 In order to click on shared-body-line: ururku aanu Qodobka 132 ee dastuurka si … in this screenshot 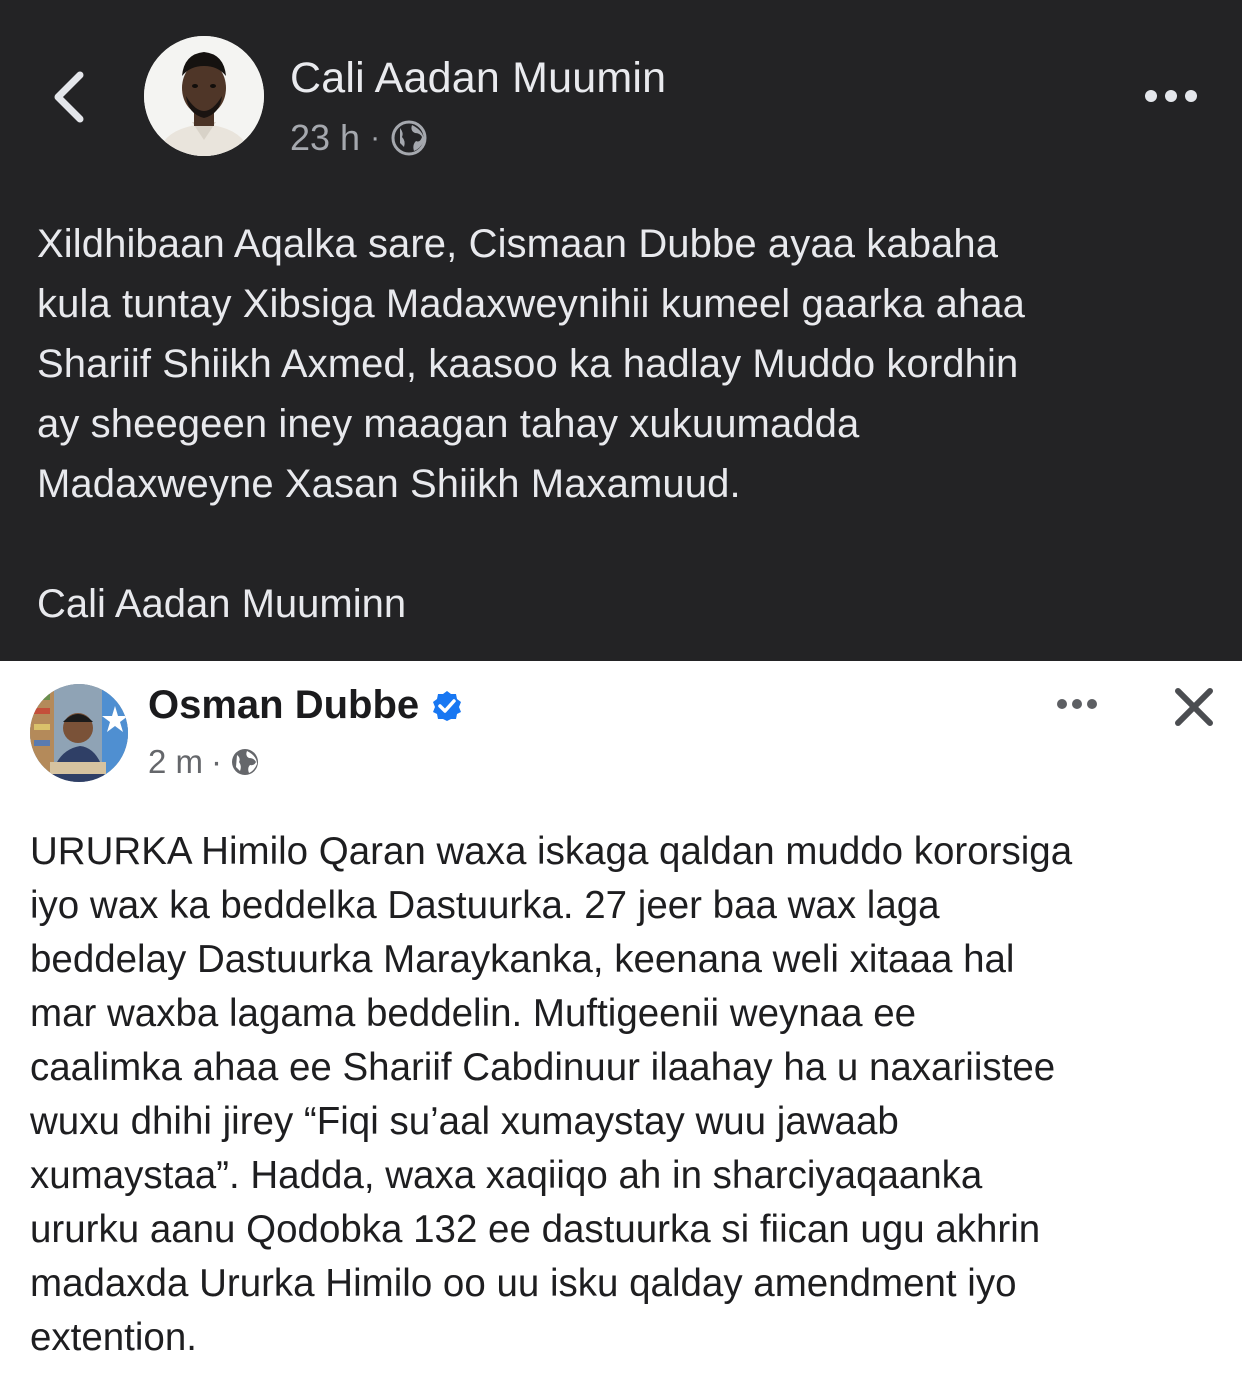, I will do `click(535, 1229)`.